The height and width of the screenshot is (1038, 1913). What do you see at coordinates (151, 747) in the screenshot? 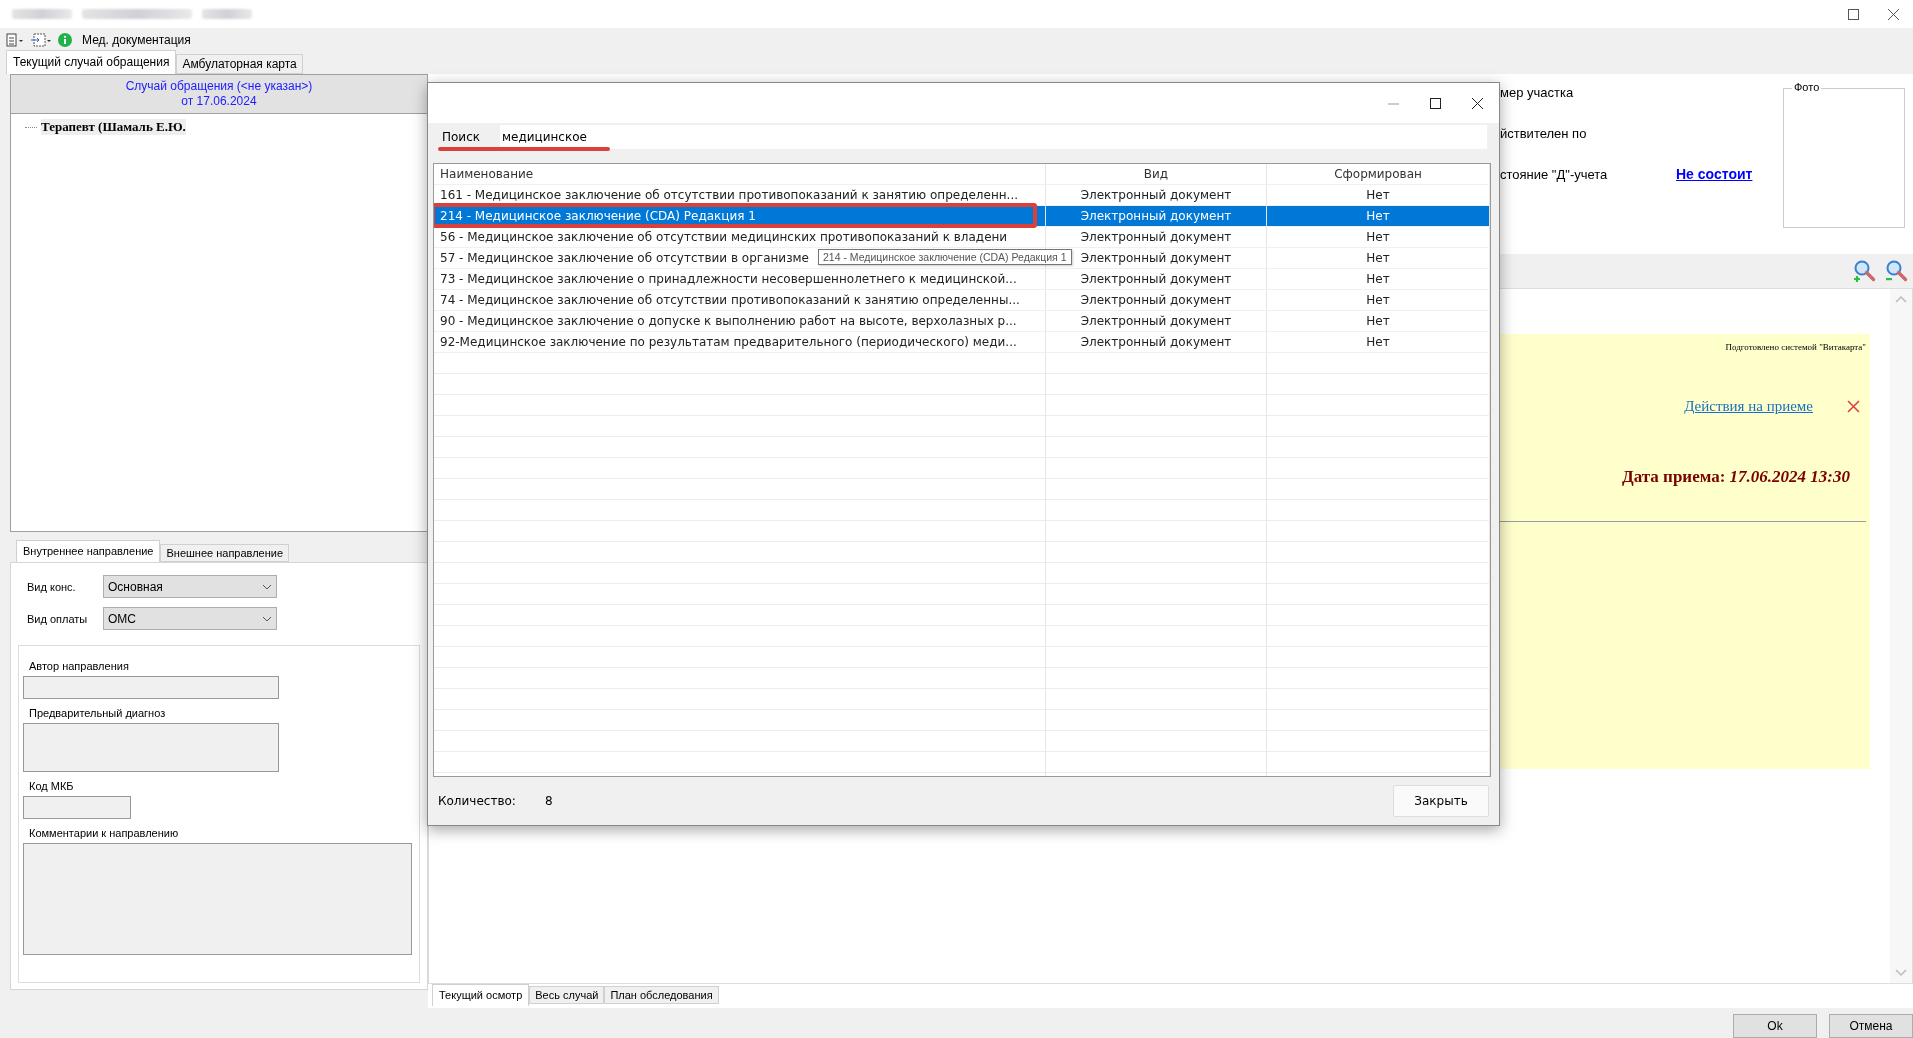
I see `diagnosis-field` at bounding box center [151, 747].